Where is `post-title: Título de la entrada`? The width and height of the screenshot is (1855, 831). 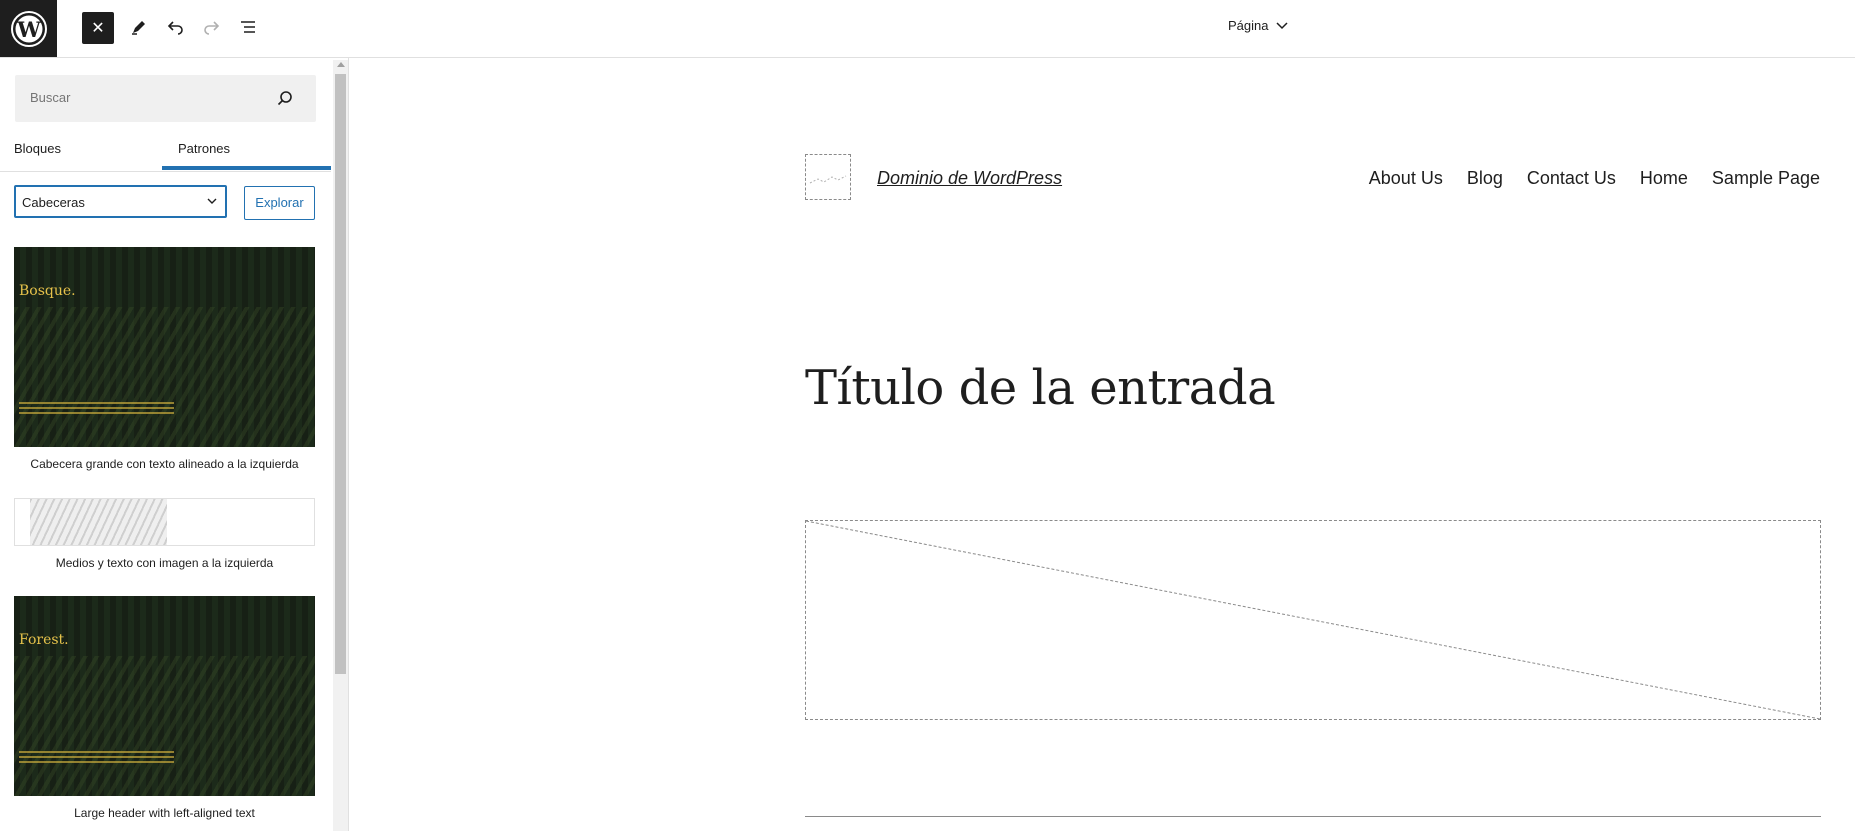 post-title: Título de la entrada is located at coordinates (1040, 388).